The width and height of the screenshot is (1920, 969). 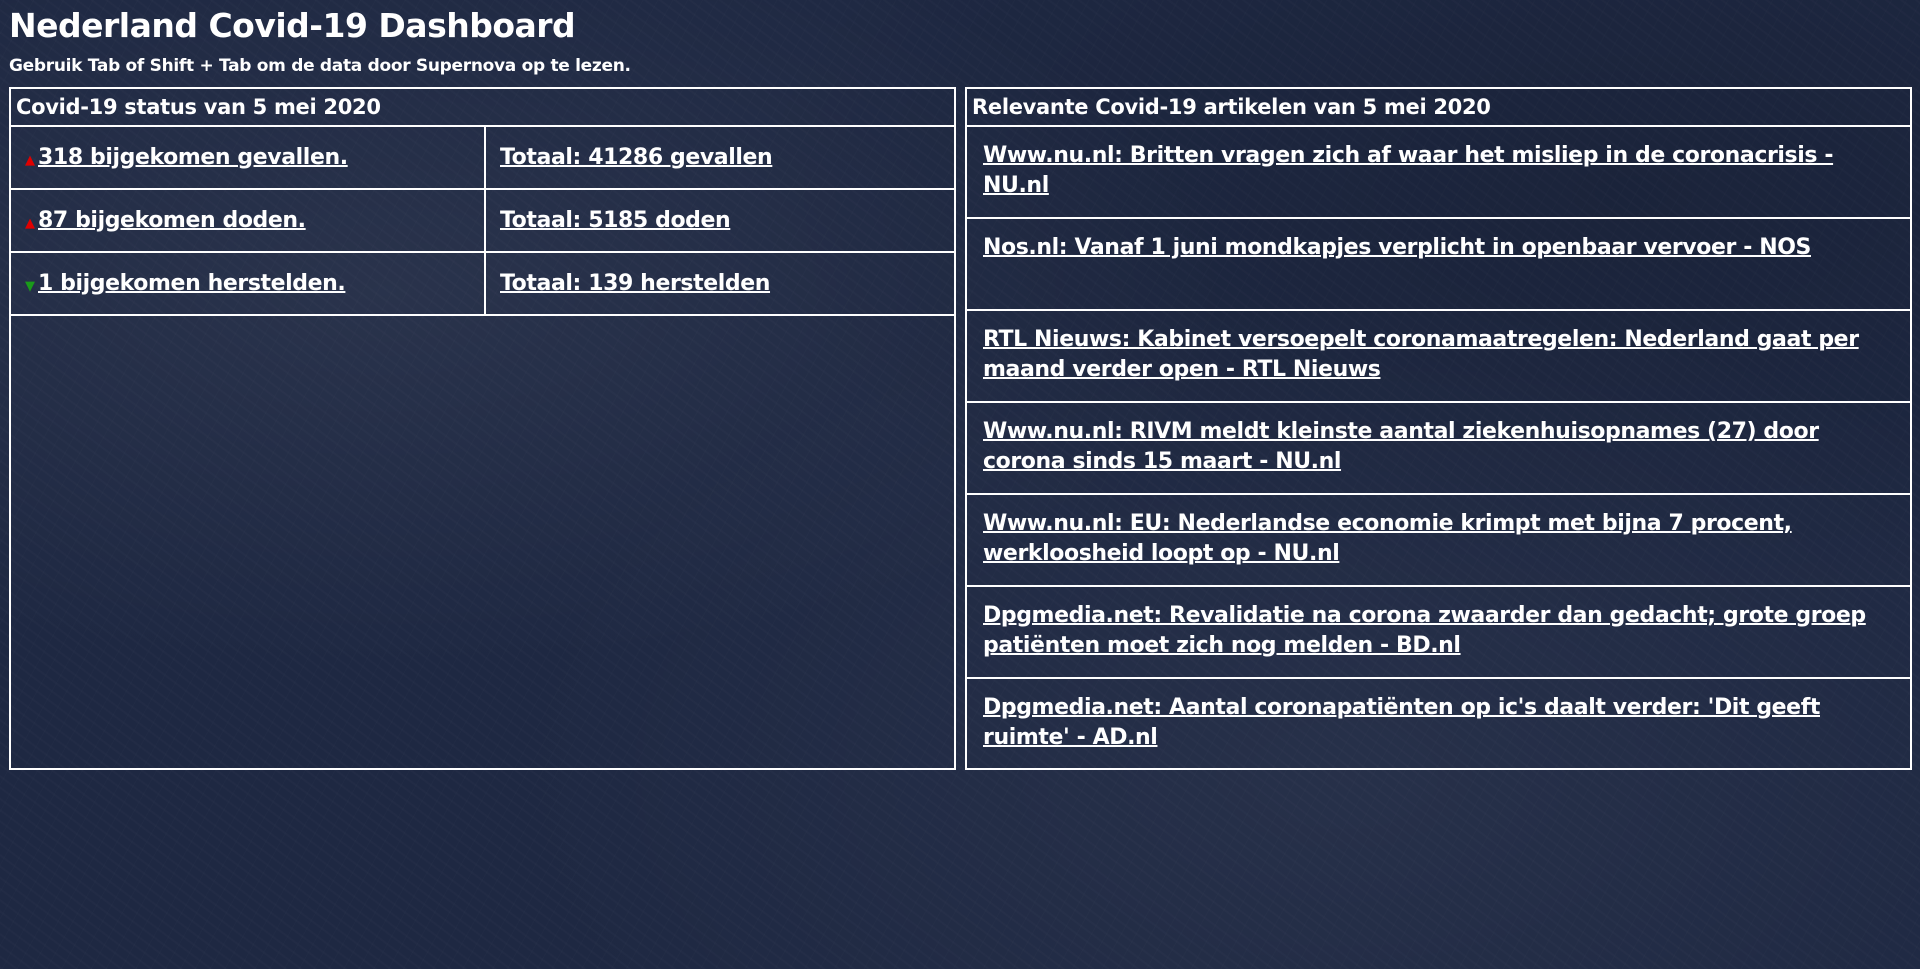 What do you see at coordinates (482, 108) in the screenshot?
I see `status-heading: Covid-19 status van 5 mei 2020` at bounding box center [482, 108].